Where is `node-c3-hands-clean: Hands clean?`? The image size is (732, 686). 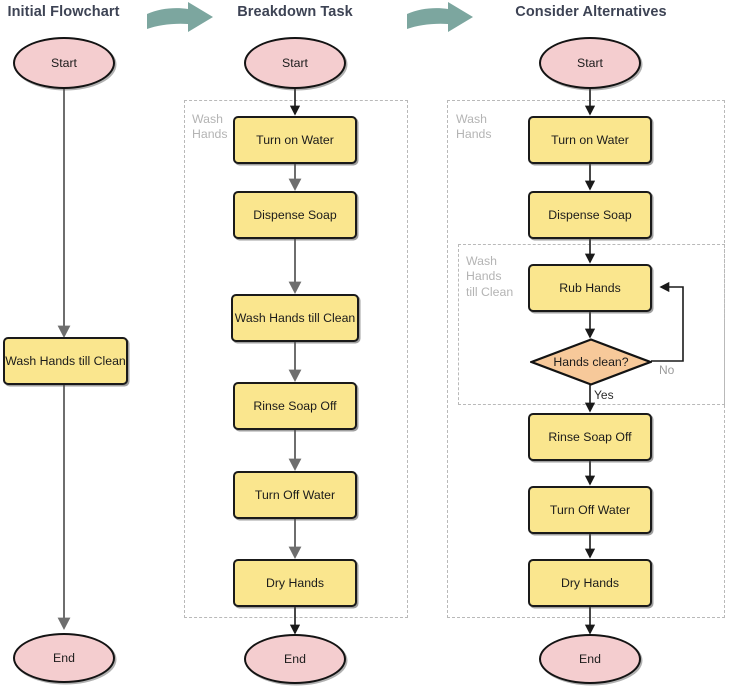
node-c3-hands-clean: Hands clean? is located at coordinates (591, 362).